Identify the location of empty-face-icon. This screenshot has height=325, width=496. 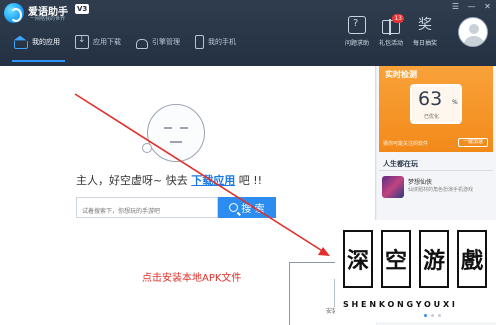
(173, 133).